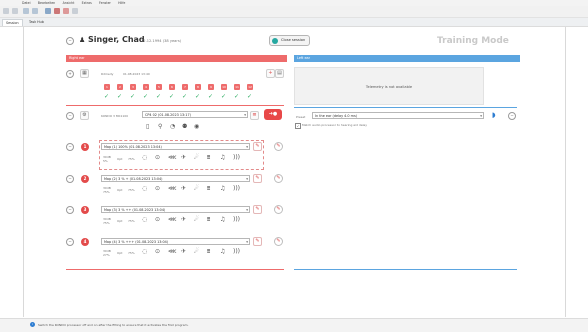  I want to click on close-session-button: Close session, so click(290, 40).